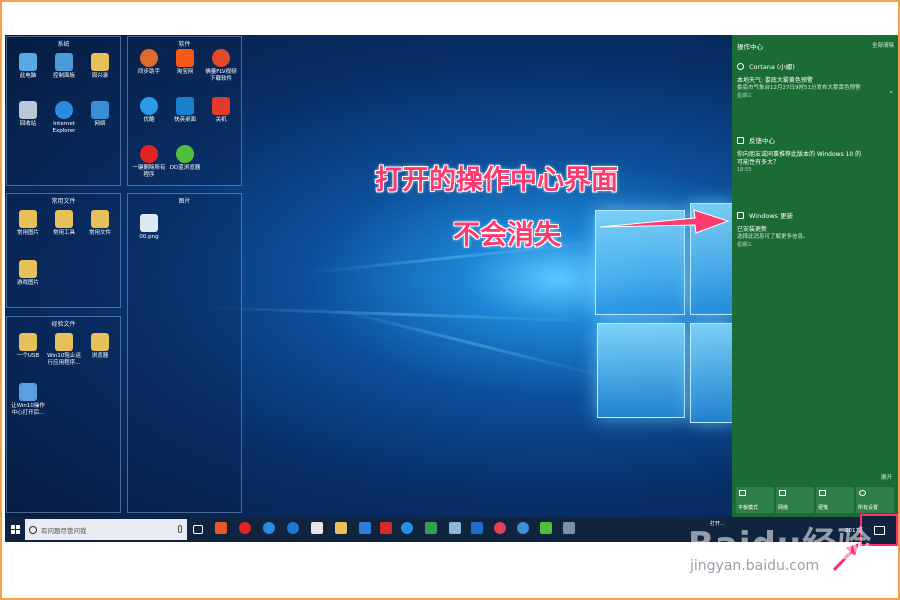 The image size is (900, 600). I want to click on desktop-icon-kuaiying-desktop: 快英桌面, so click(185, 110).